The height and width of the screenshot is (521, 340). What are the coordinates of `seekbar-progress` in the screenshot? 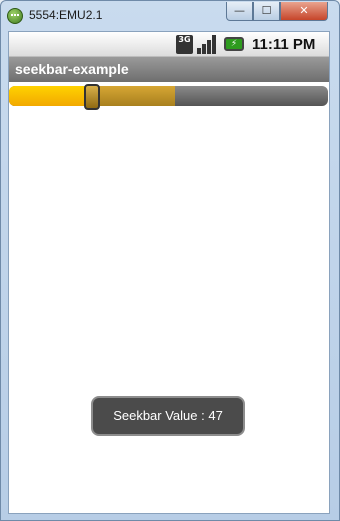 It's located at (50, 96).